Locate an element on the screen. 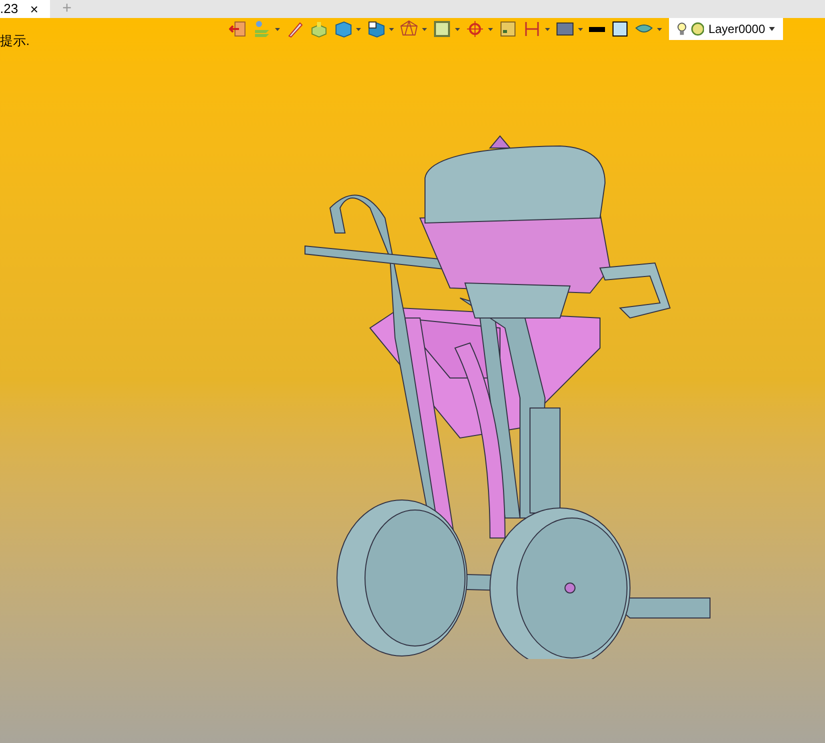 Image resolution: width=825 pixels, height=743 pixels. layers-icon is located at coordinates (262, 29).